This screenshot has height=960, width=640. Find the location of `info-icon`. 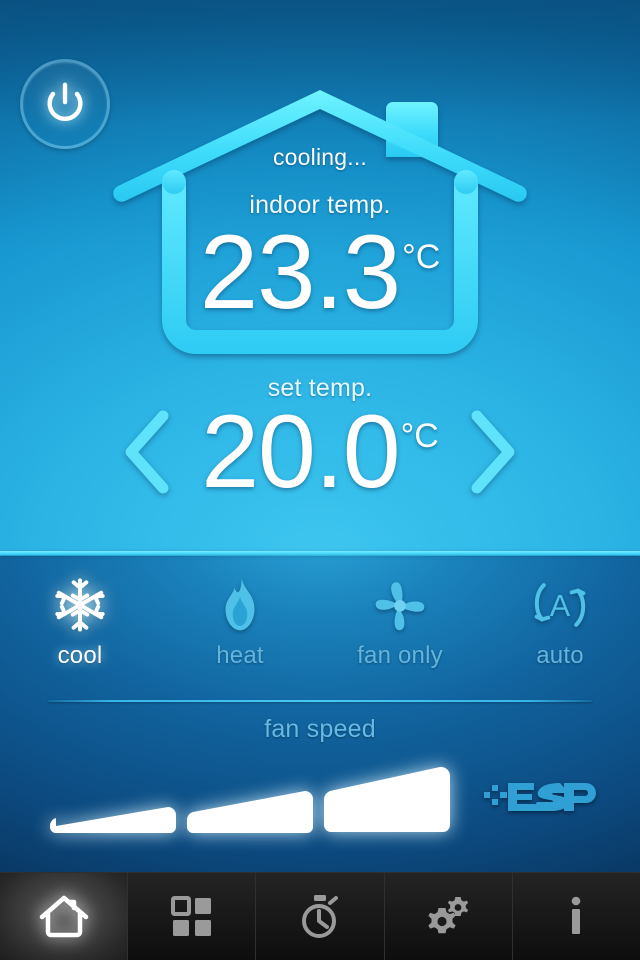

info-icon is located at coordinates (576, 915).